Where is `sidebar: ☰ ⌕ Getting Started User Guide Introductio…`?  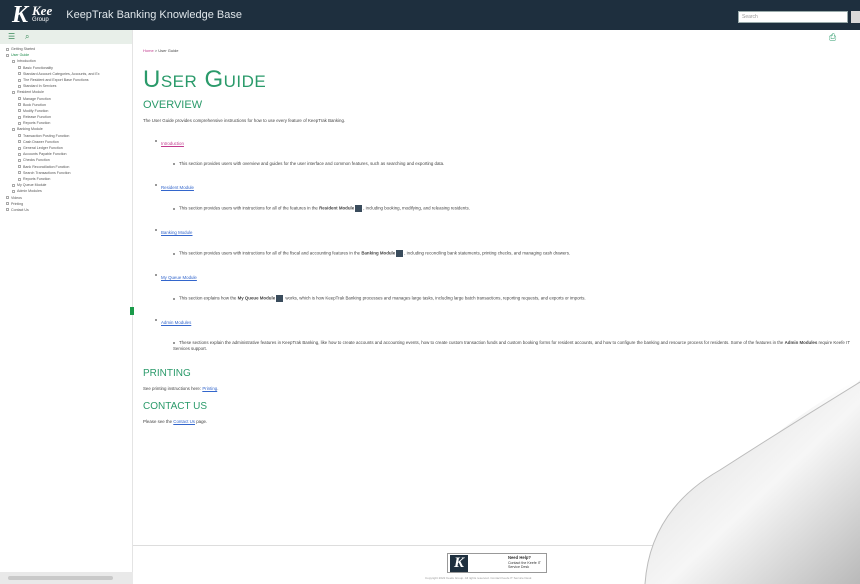
sidebar: ☰ ⌕ Getting Started User Guide Introductio… is located at coordinates (66, 301).